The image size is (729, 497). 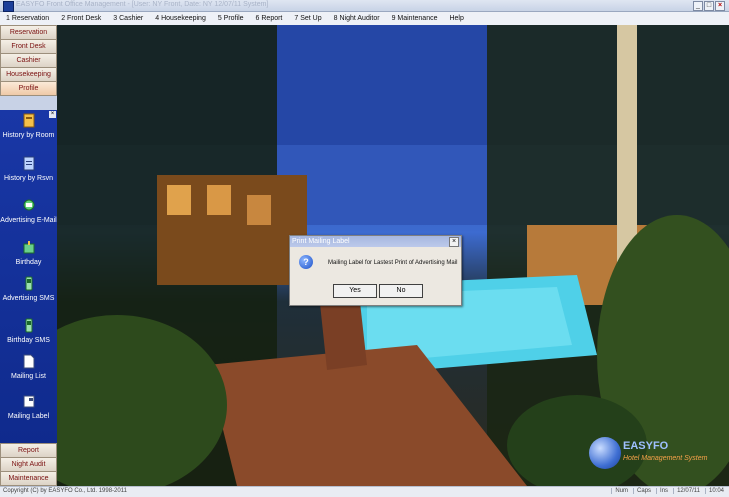 What do you see at coordinates (28, 88) in the screenshot?
I see `nav-profile: Profile` at bounding box center [28, 88].